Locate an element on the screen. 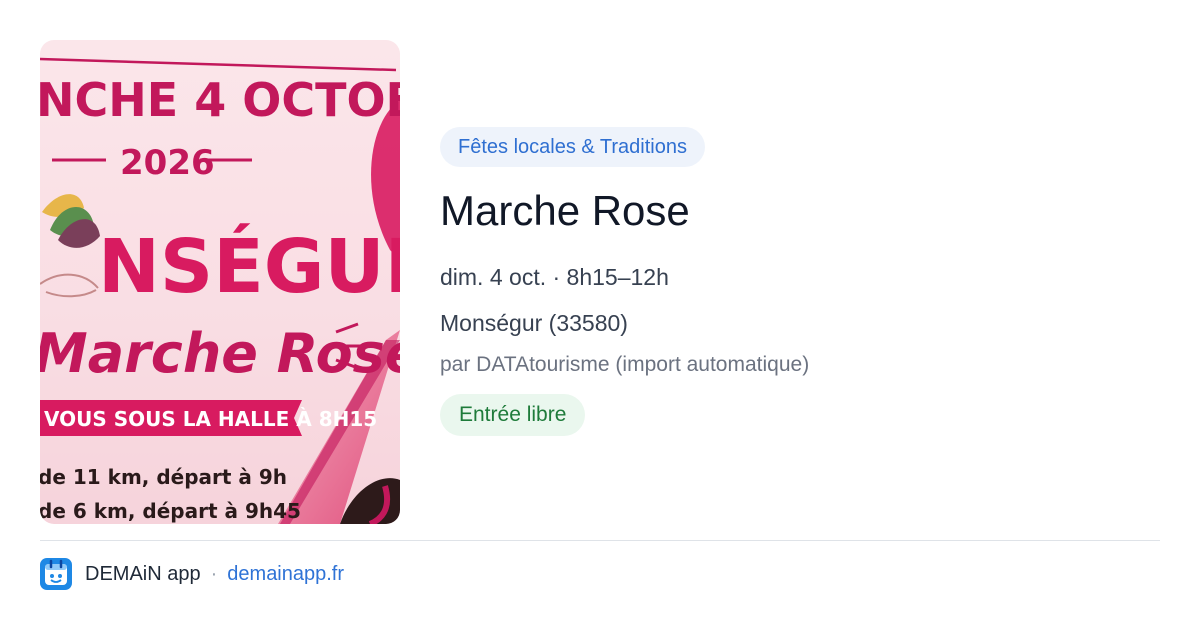 This screenshot has width=1200, height=630. footer-divider is located at coordinates (600, 540).